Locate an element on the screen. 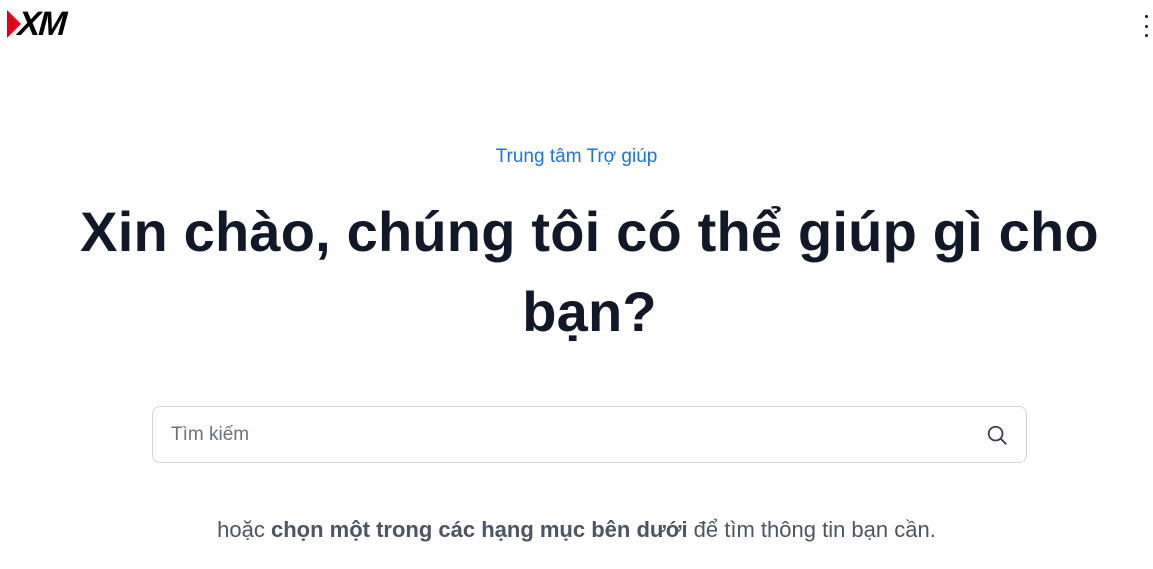 The height and width of the screenshot is (569, 1153). search-button is located at coordinates (997, 434).